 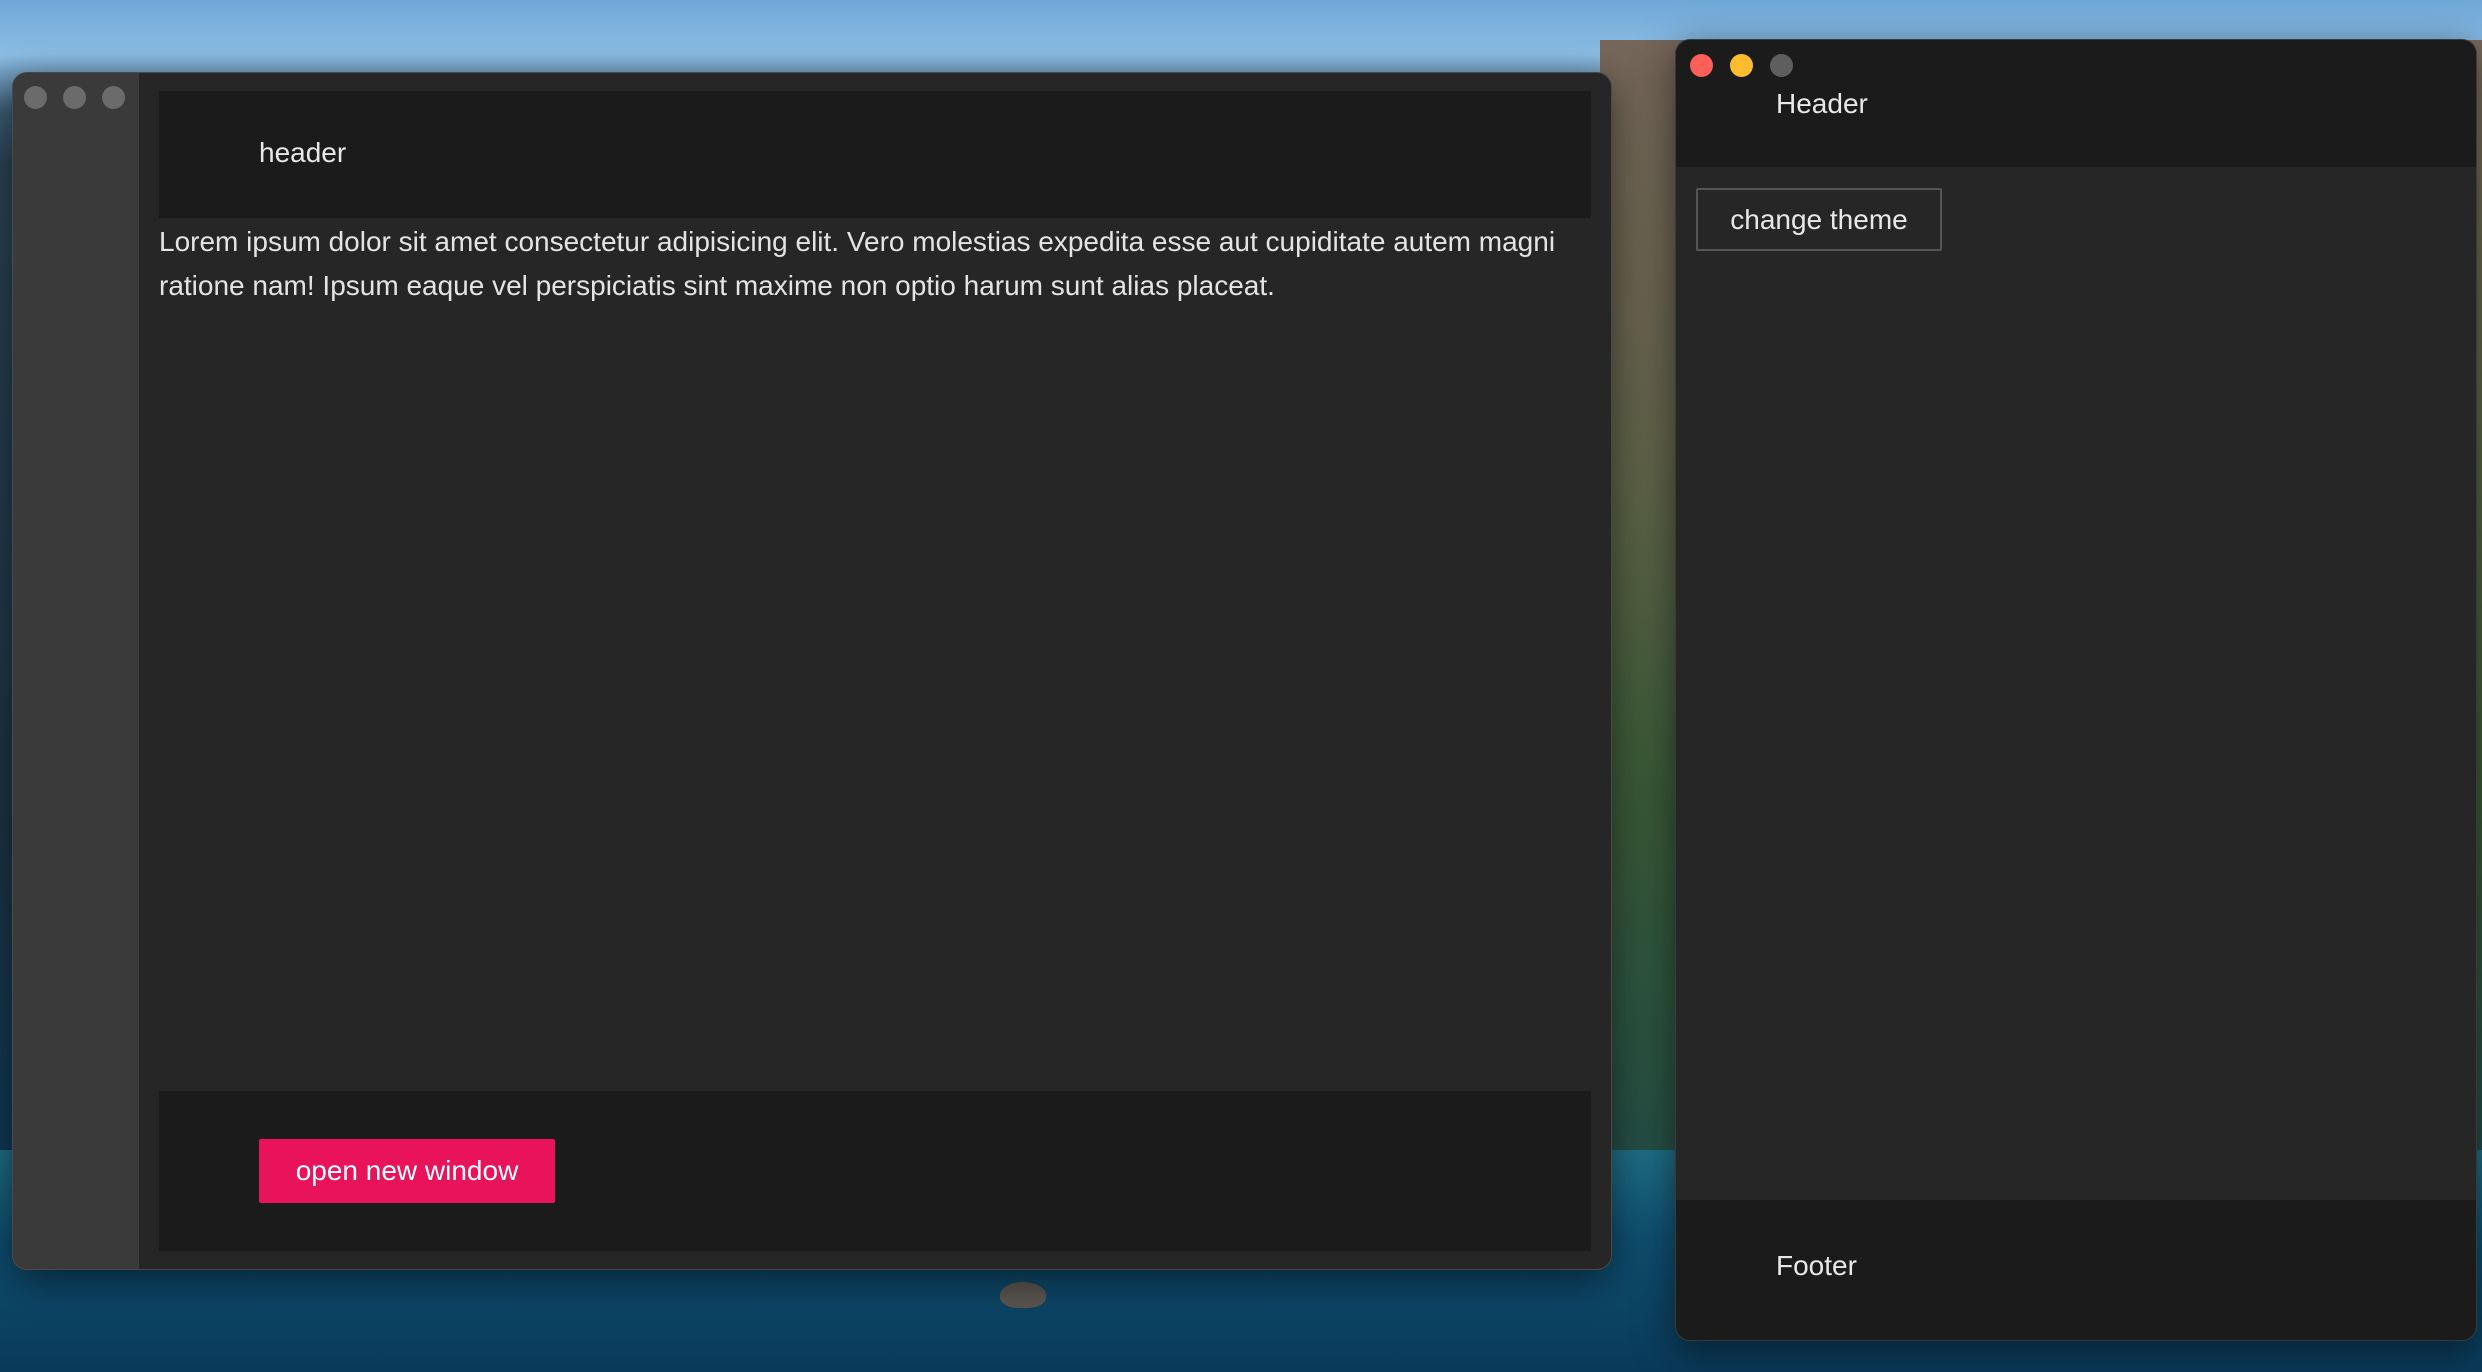 I want to click on open-new-window-button: open new window, so click(x=407, y=1171).